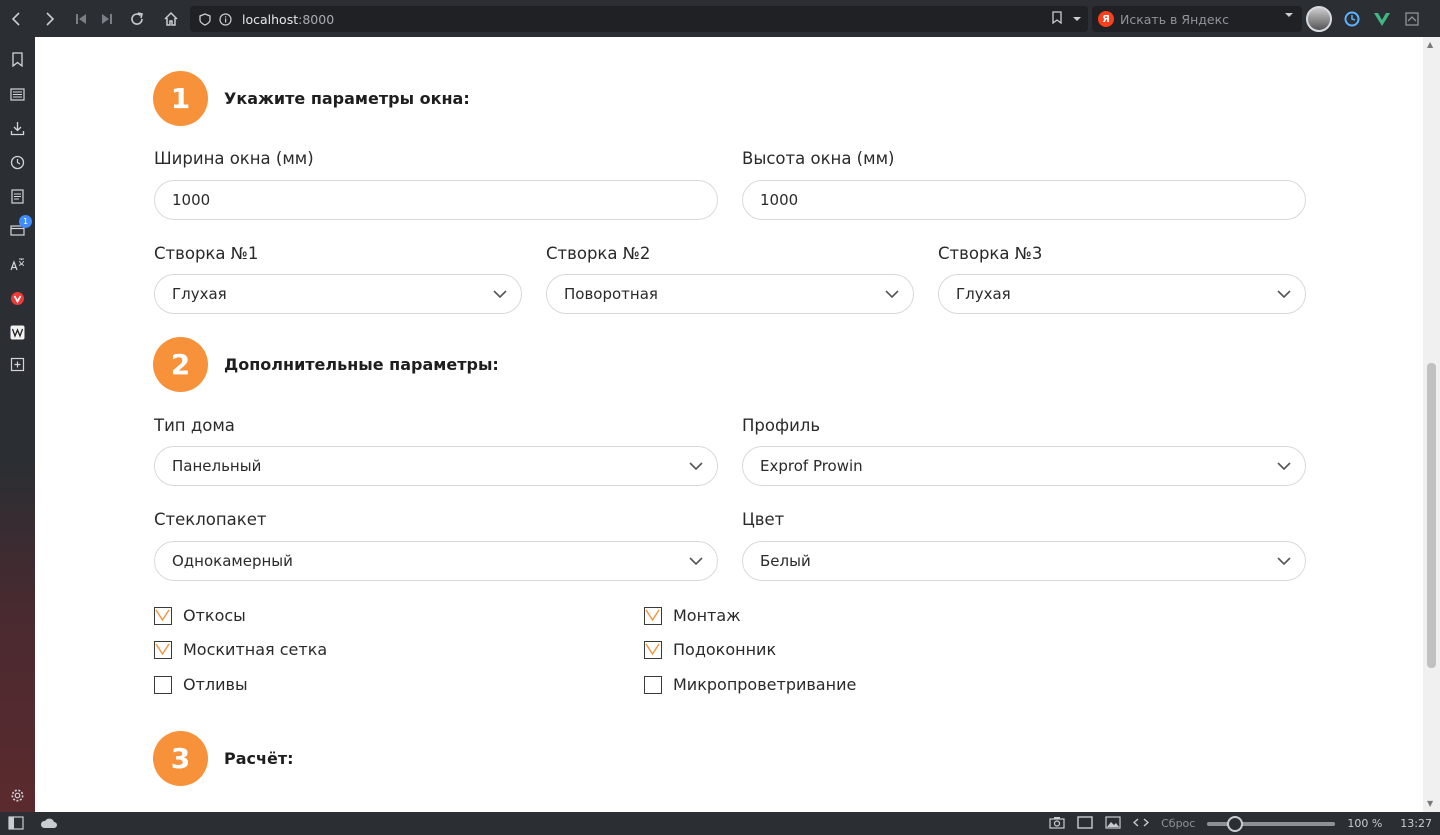  What do you see at coordinates (259, 758) in the screenshot?
I see `step-3-title: Расчёт:` at bounding box center [259, 758].